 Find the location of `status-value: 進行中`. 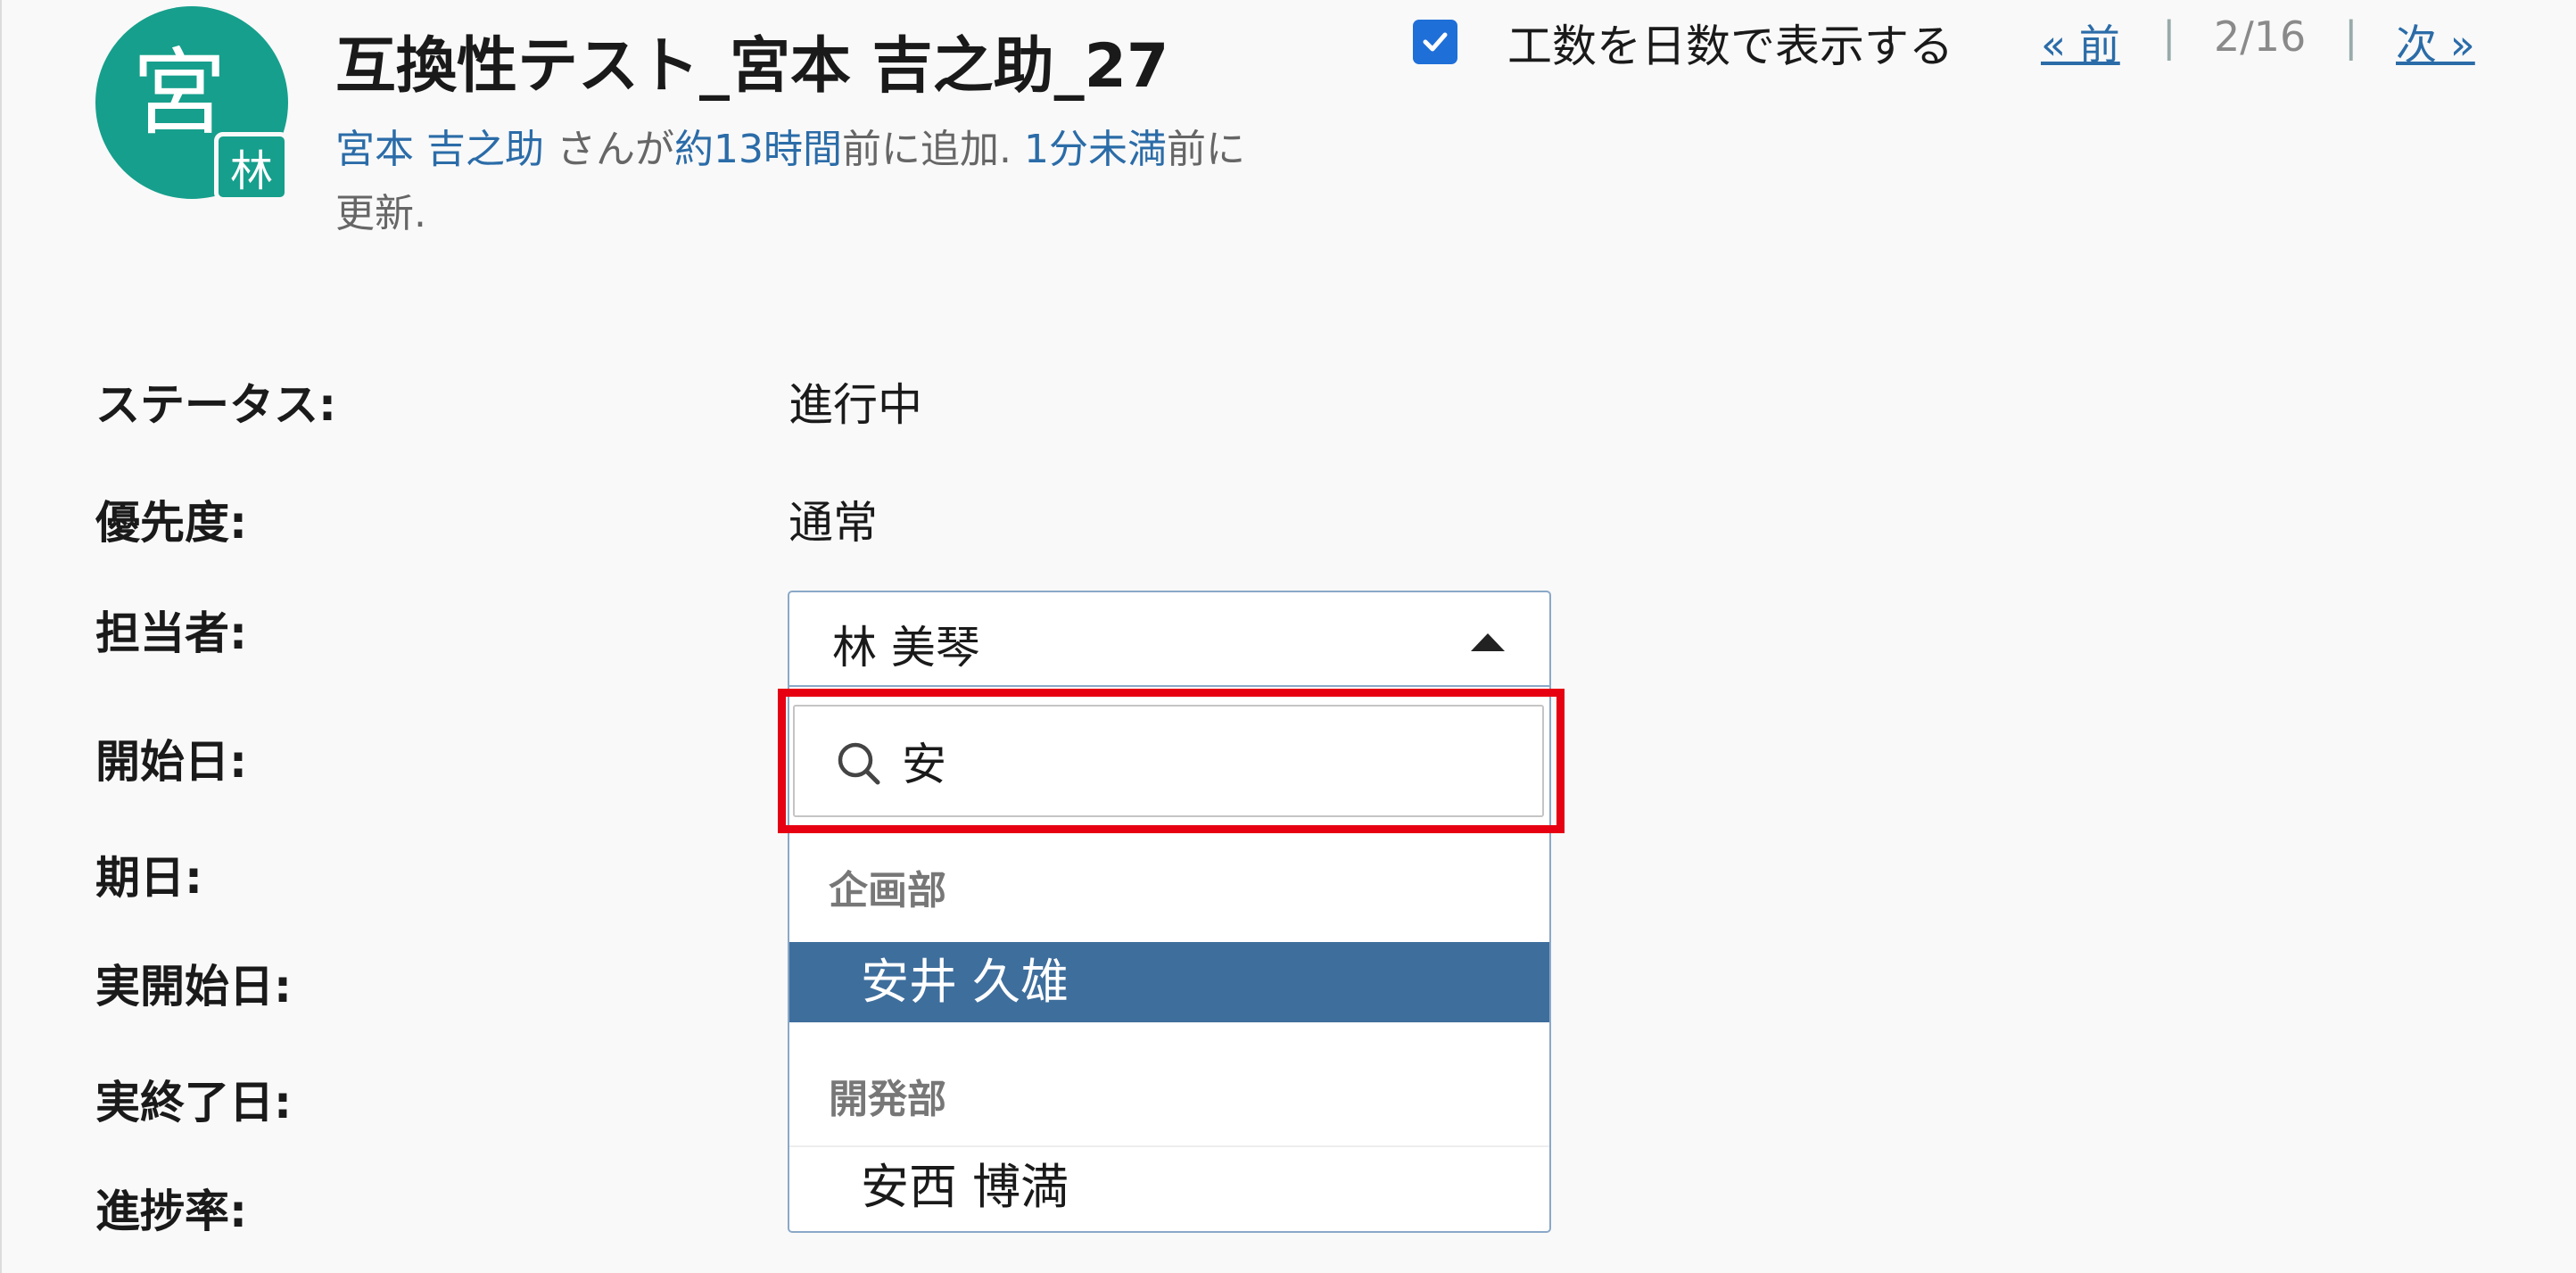

status-value: 進行中 is located at coordinates (855, 405).